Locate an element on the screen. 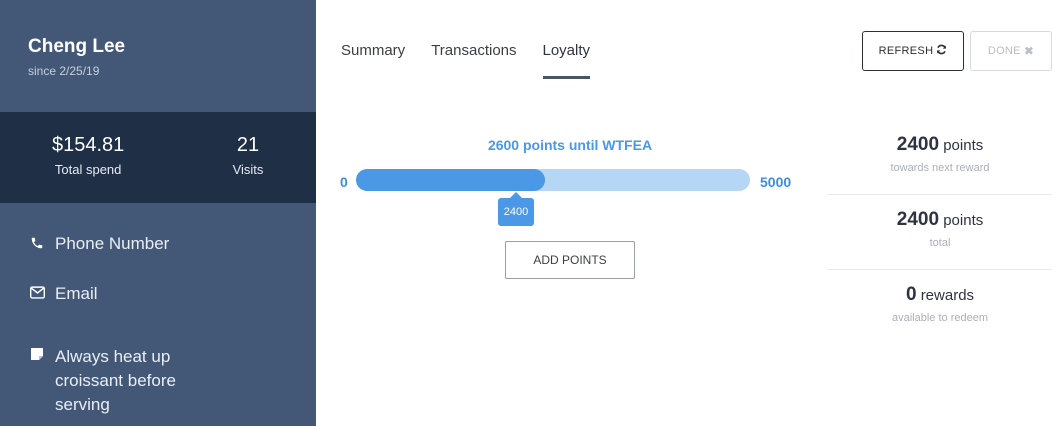 The width and height of the screenshot is (1052, 426). tab-loyalty-label: Loyalty is located at coordinates (566, 50).